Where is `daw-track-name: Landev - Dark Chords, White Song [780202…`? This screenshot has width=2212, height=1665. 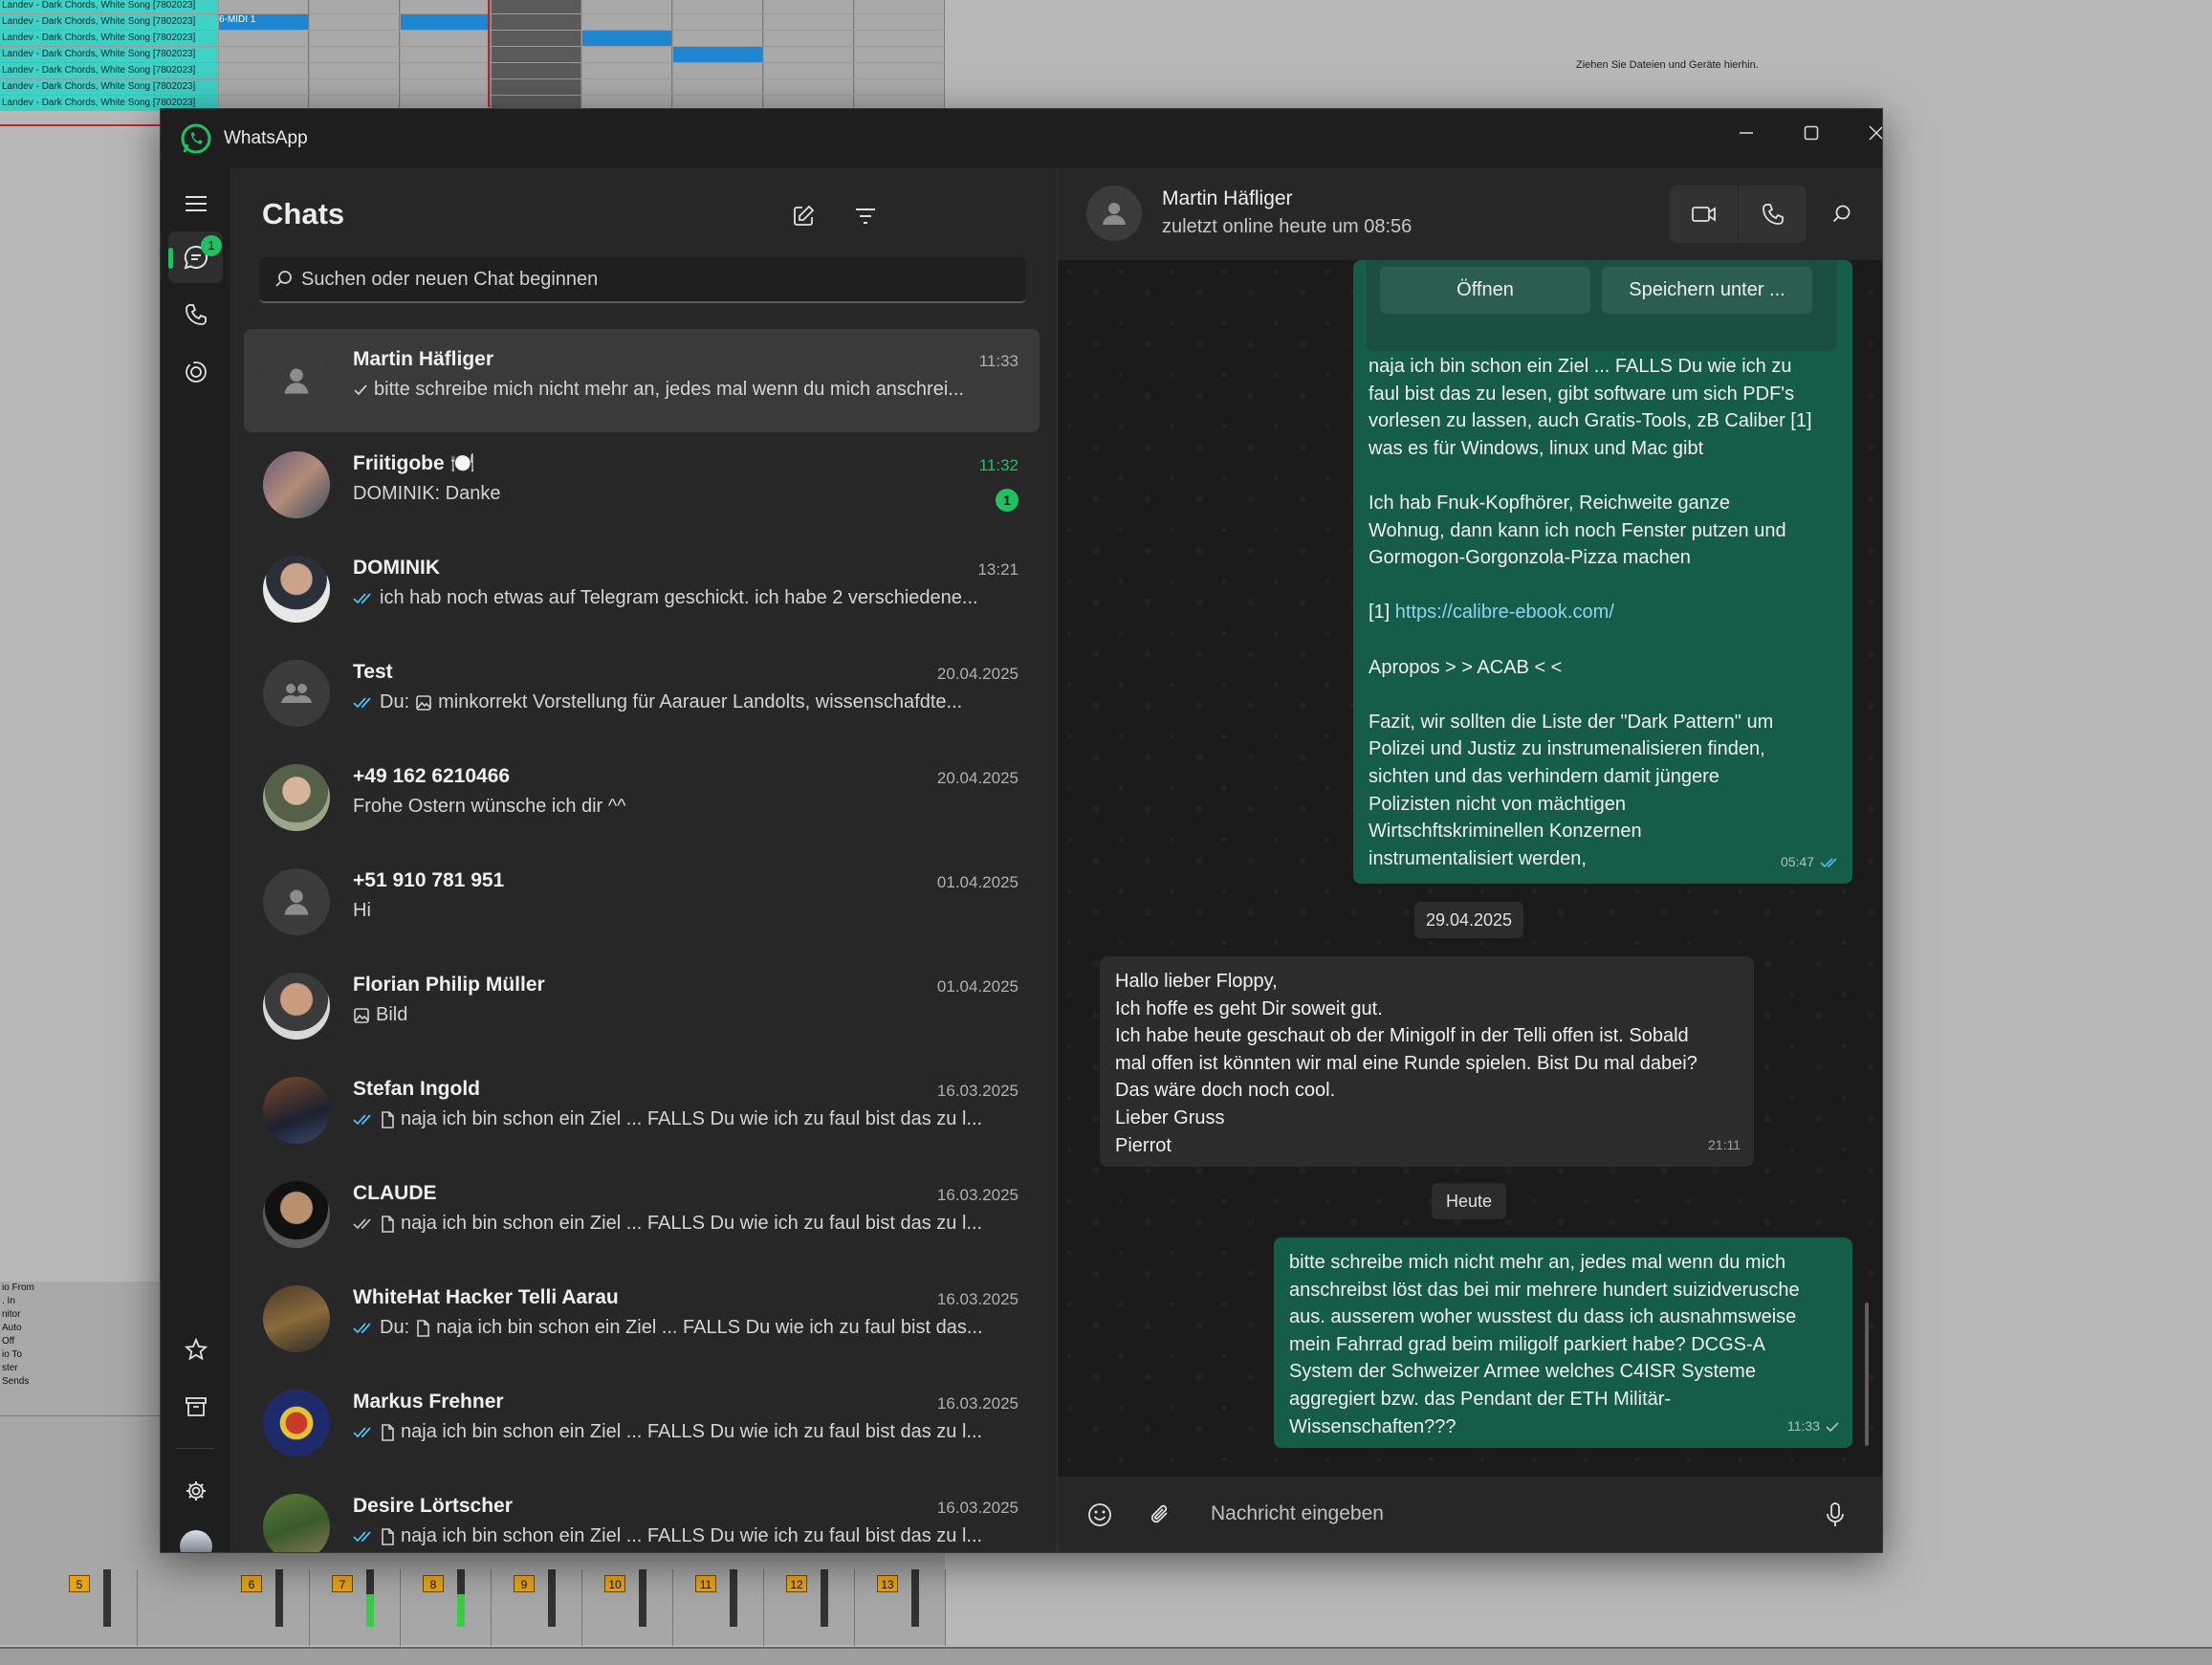
daw-track-name: Landev - Dark Chords, White Song [780202… is located at coordinates (109, 38).